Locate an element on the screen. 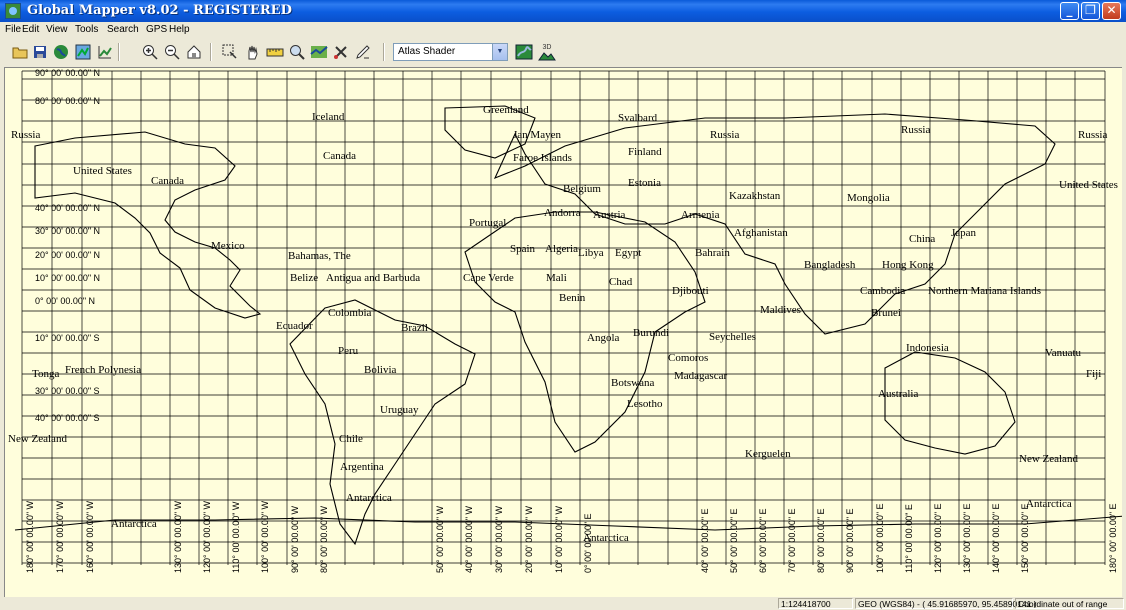 This screenshot has height=610, width=1126. zoom-in-icon is located at coordinates (150, 52).